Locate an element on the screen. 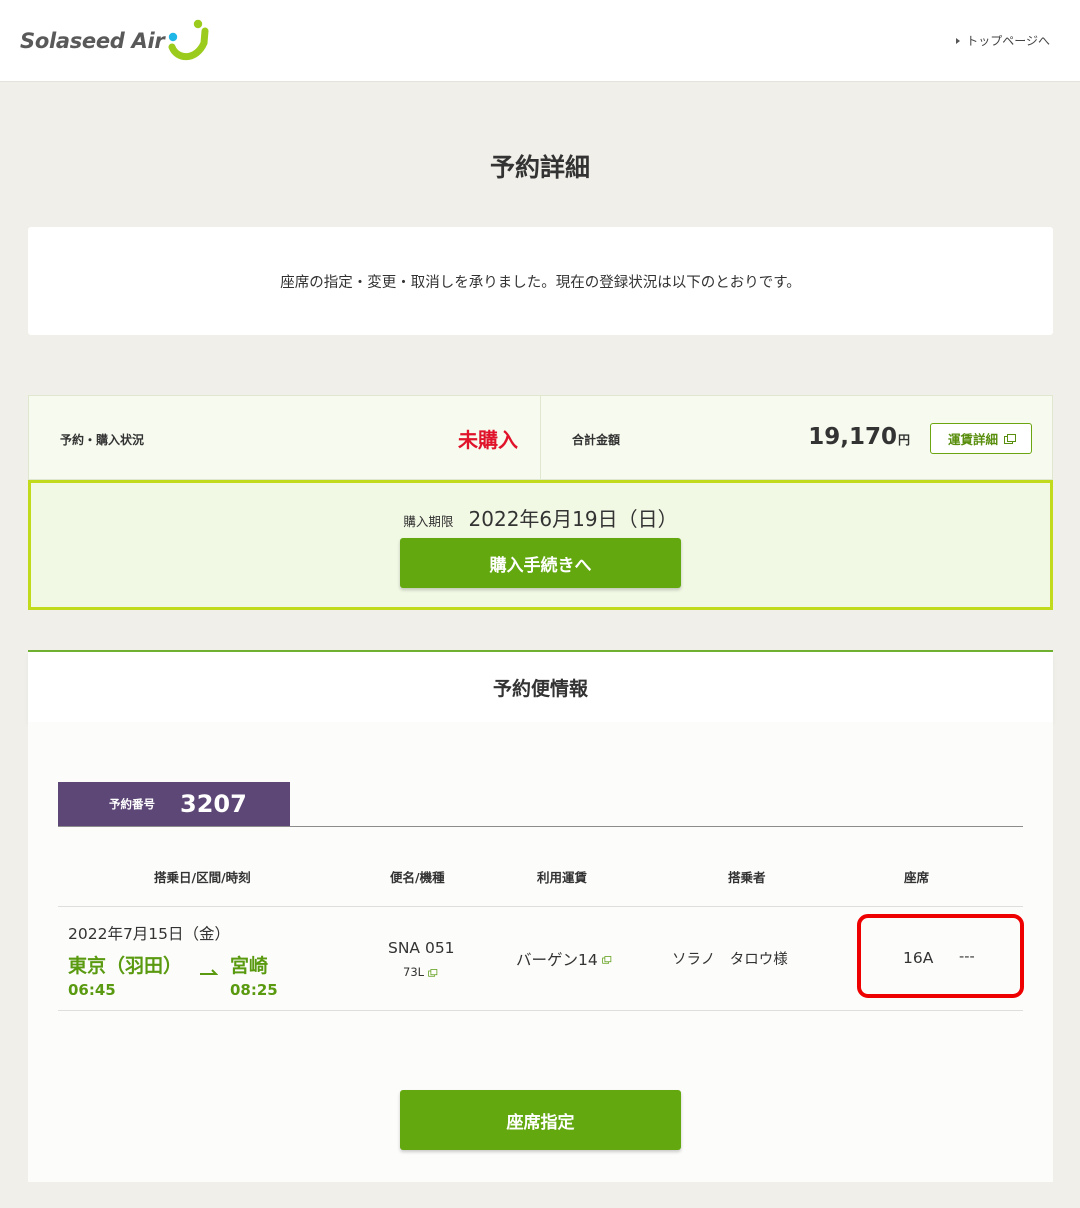 This screenshot has height=1208, width=1080. logo: Solaseed Air is located at coordinates (115, 41).